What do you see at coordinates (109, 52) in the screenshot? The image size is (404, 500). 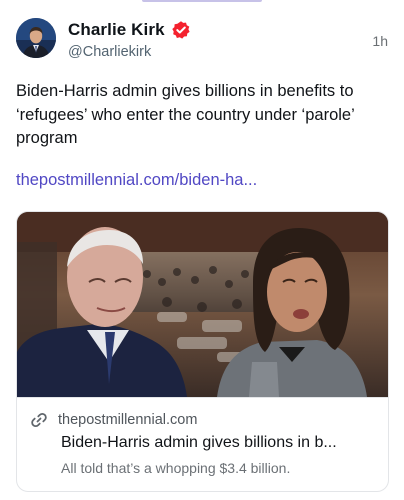 I see `author-handle: @Charliekirk` at bounding box center [109, 52].